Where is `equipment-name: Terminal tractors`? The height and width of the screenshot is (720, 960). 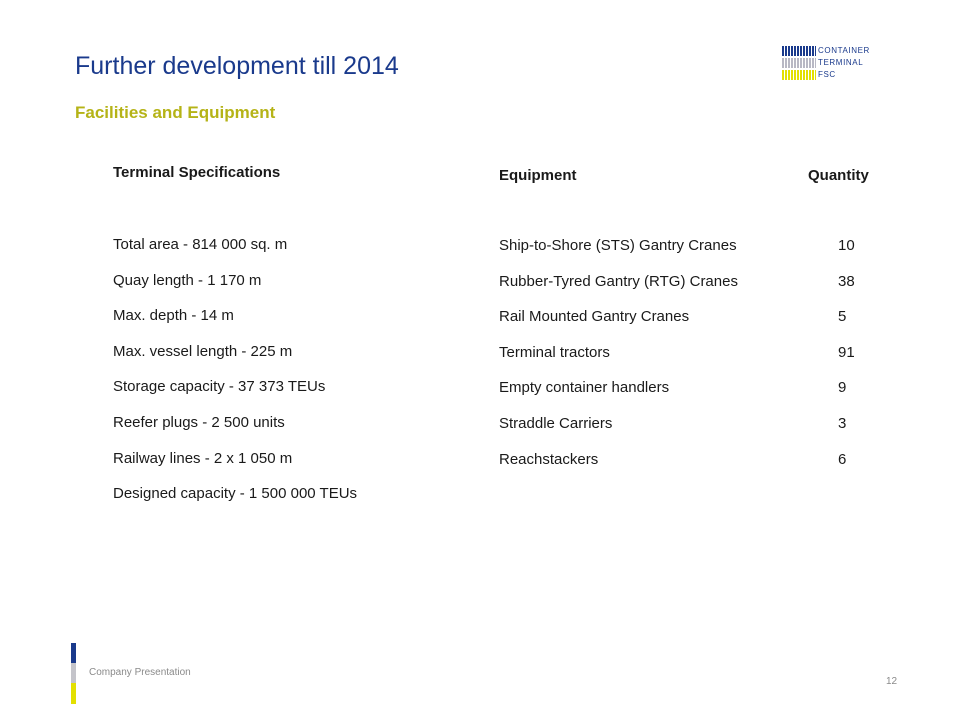
equipment-name: Terminal tractors is located at coordinates (554, 352).